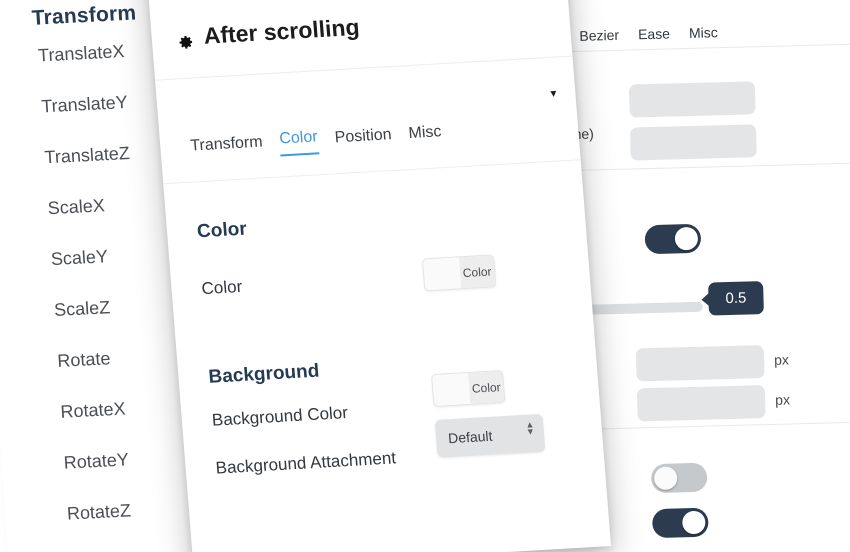  I want to click on toggle-switch-pin, so click(679, 478).